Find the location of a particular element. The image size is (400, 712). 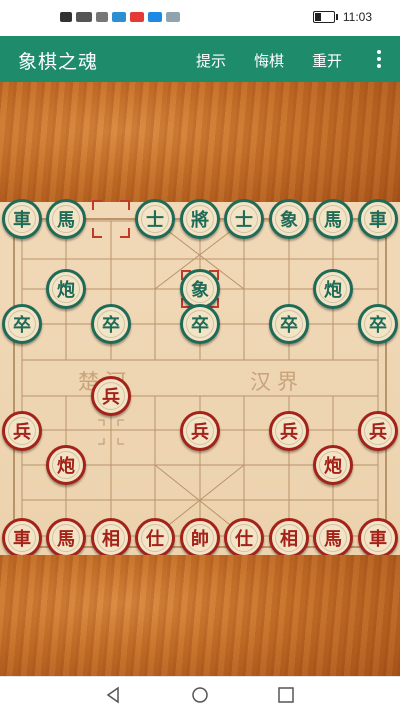

piece-black-elephant-moved: 象 is located at coordinates (200, 289).